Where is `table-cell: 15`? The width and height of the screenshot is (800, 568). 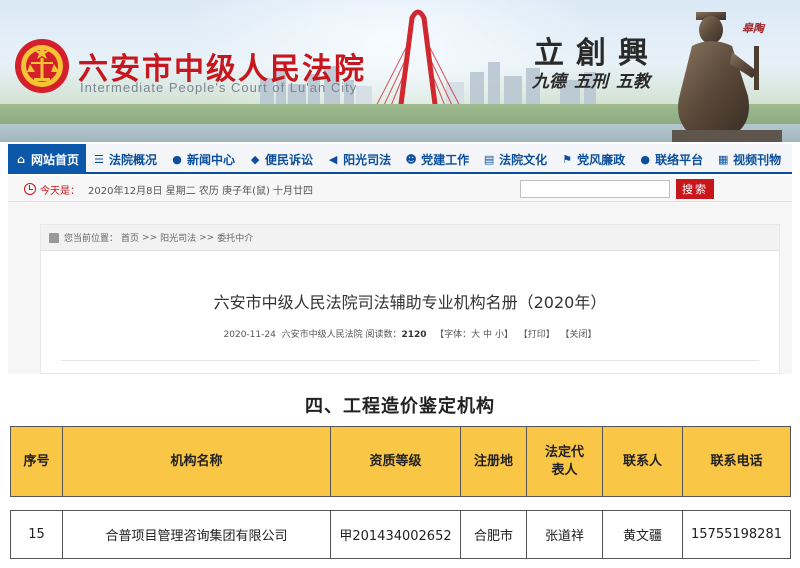 table-cell: 15 is located at coordinates (36, 534).